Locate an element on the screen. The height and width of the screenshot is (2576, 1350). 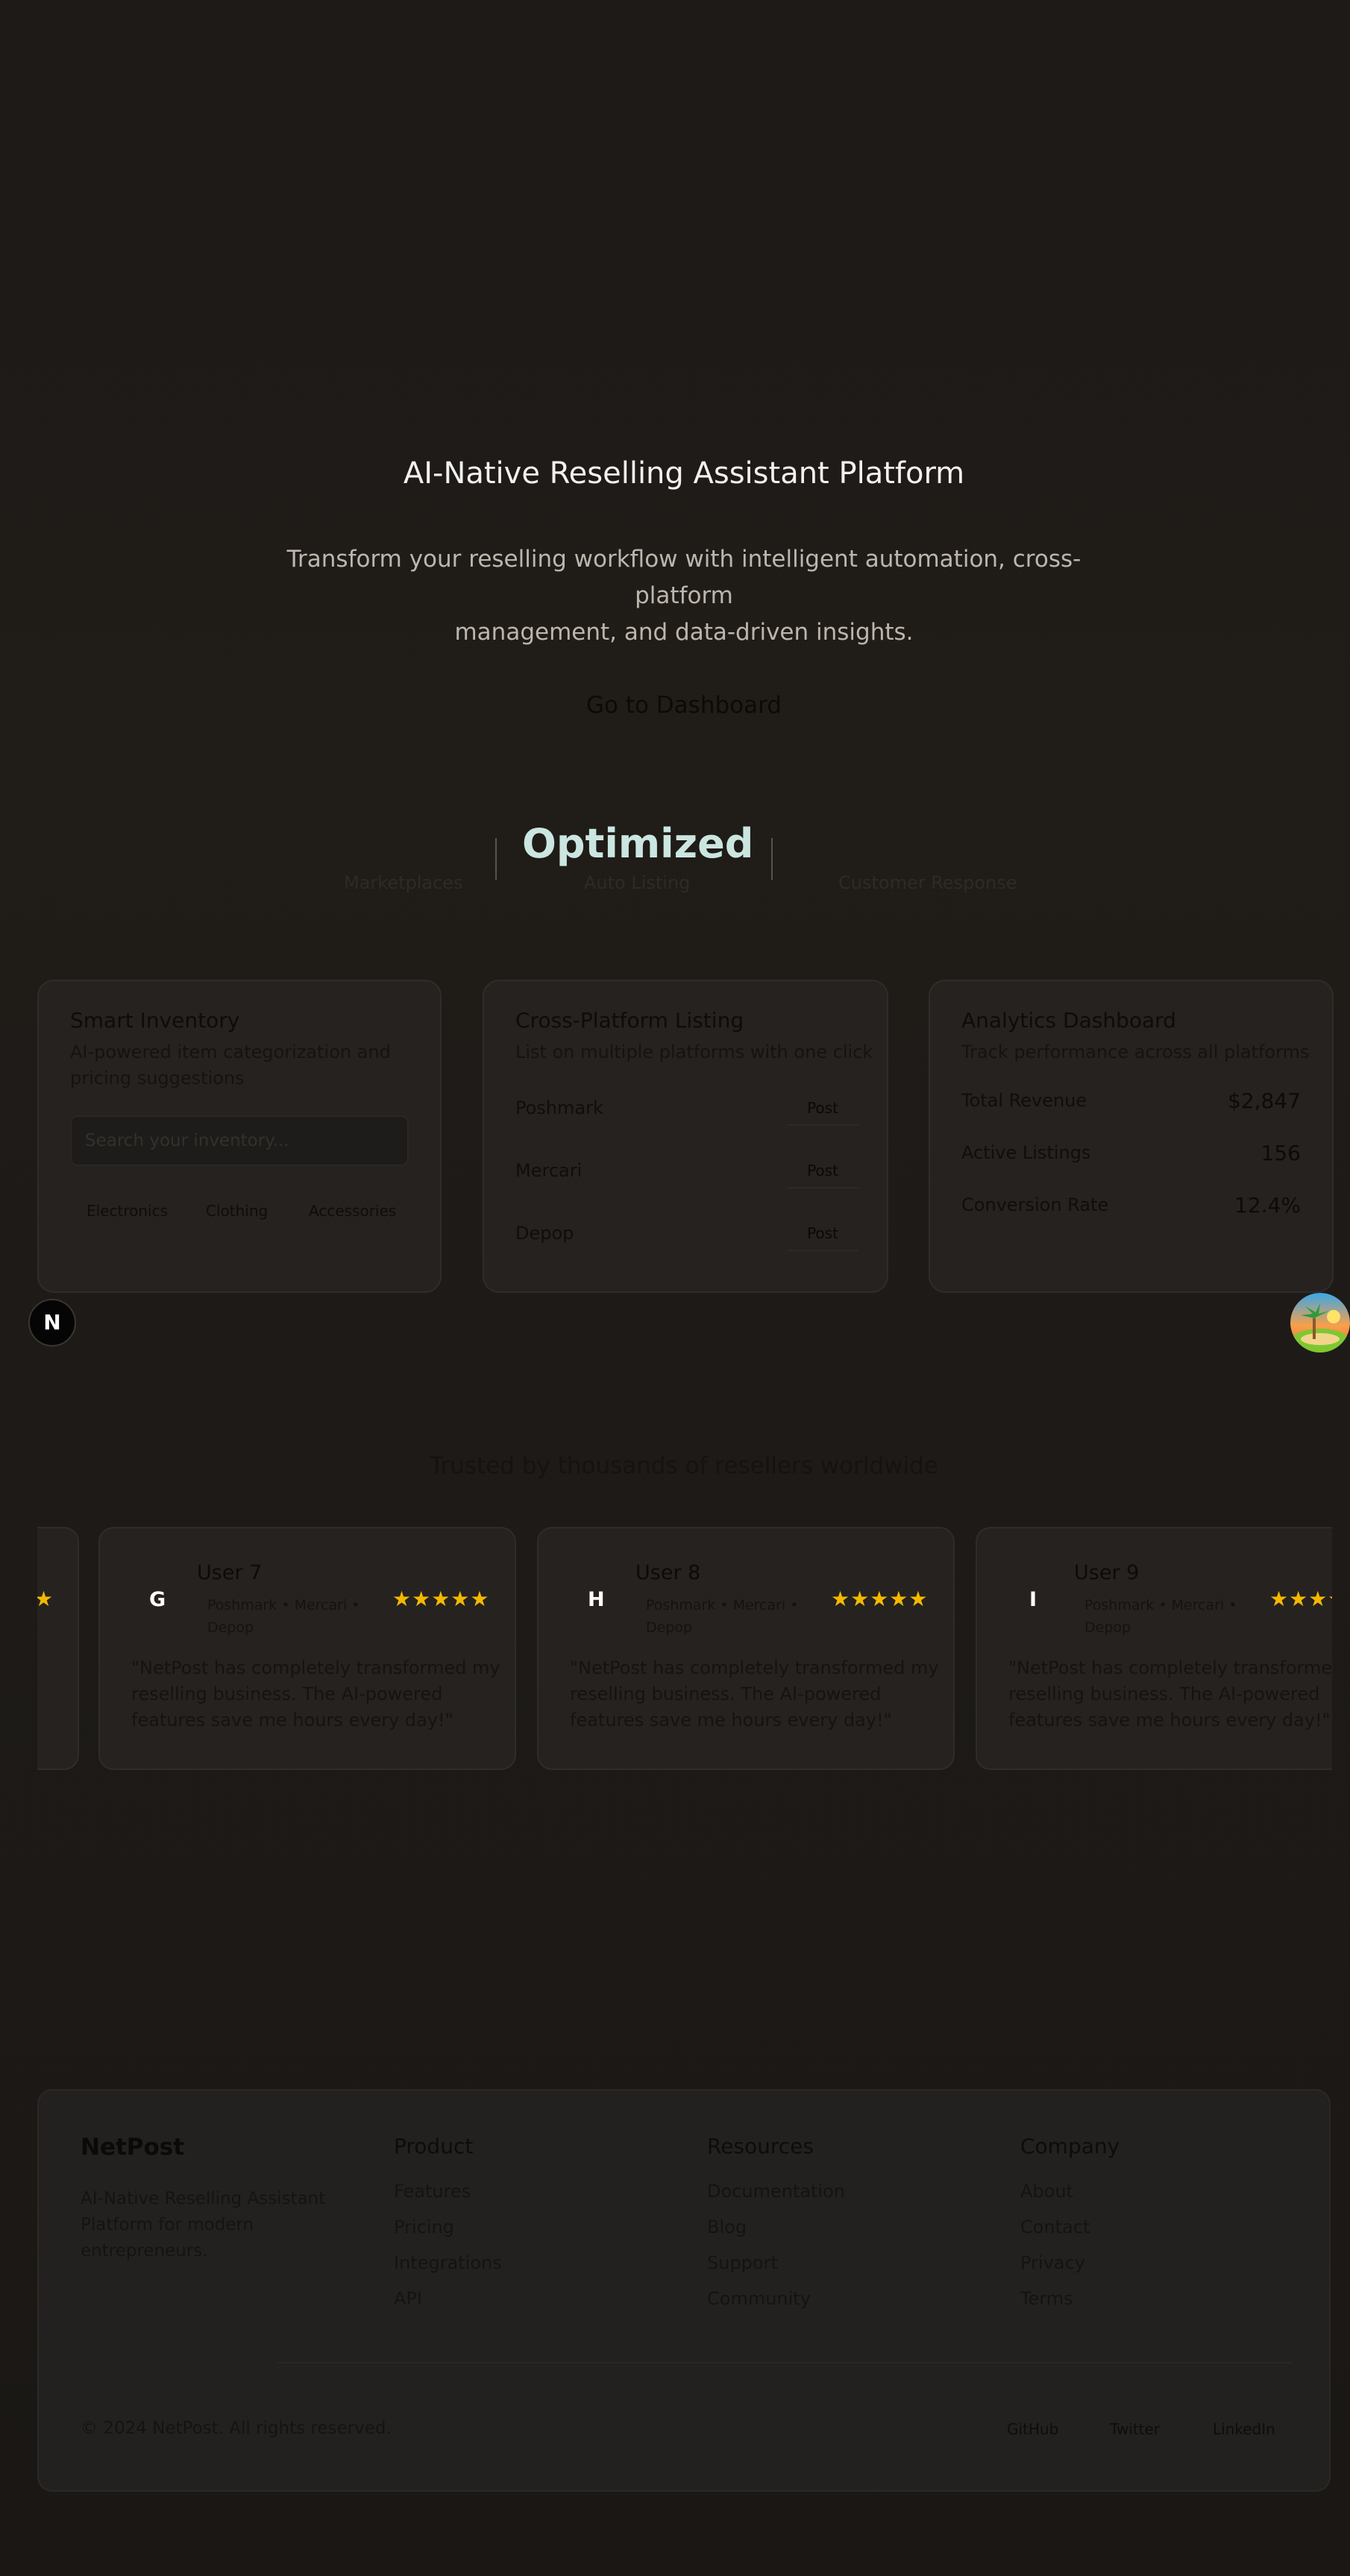
footer-column-heading: Product is located at coordinates (434, 2146).